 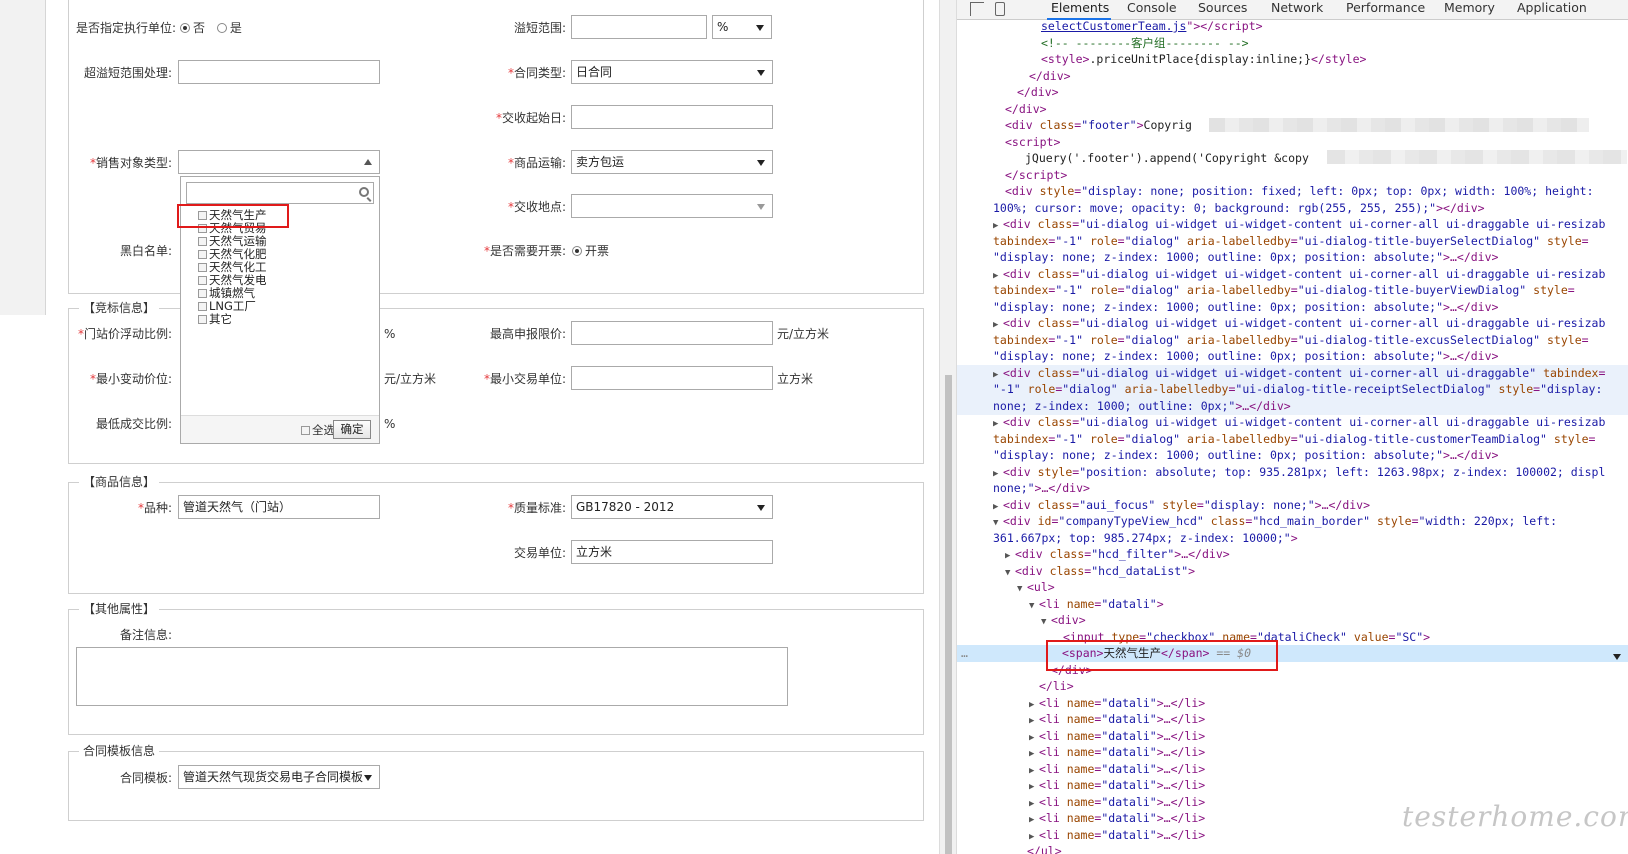 I want to click on designate-no-radio, so click(x=185, y=28).